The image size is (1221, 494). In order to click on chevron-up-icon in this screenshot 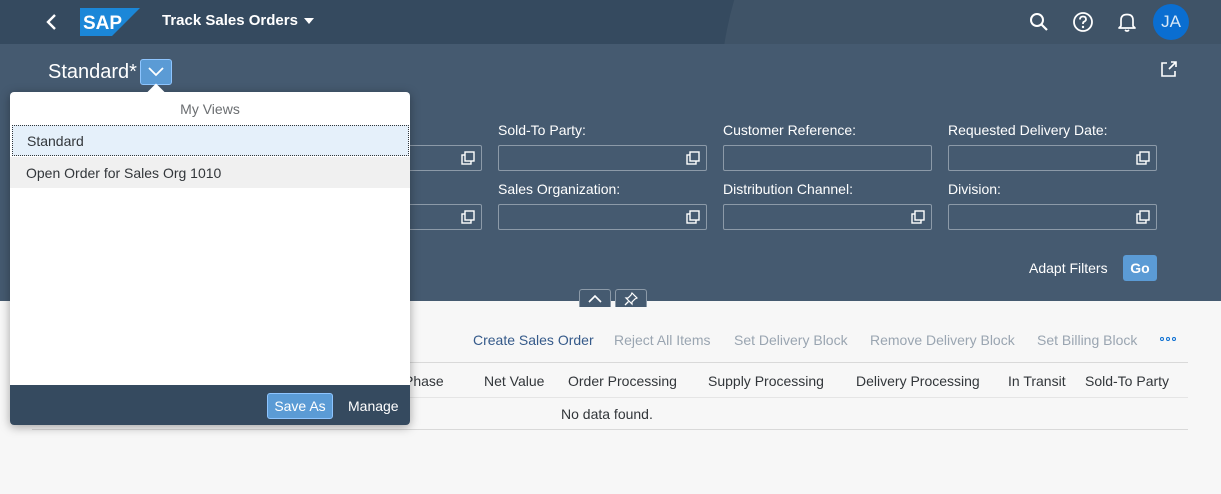, I will do `click(595, 298)`.